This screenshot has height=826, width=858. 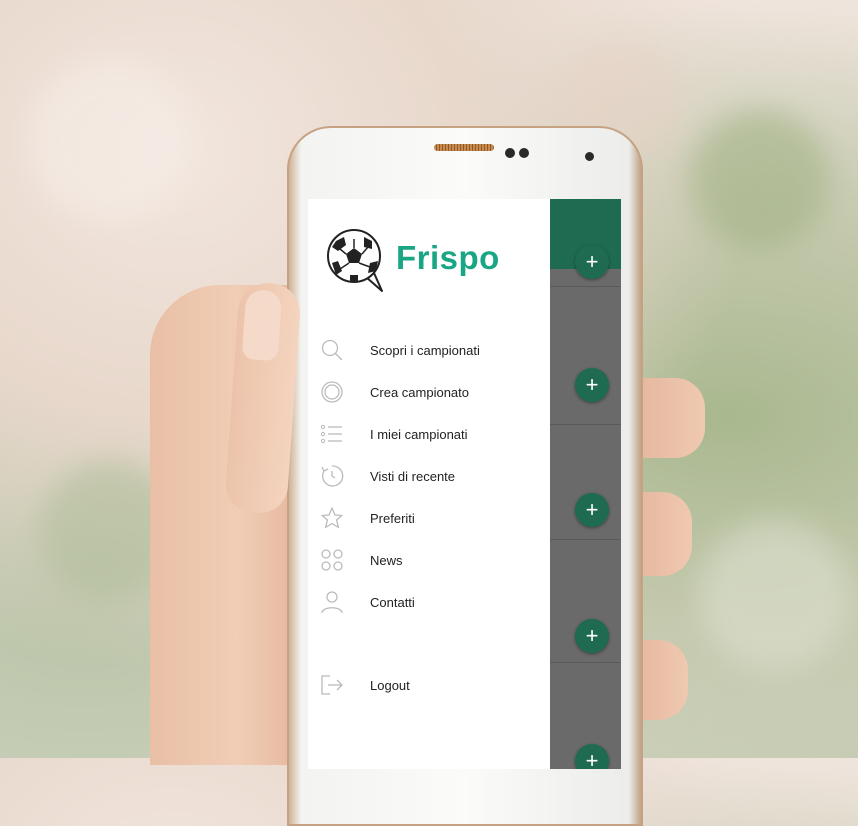 I want to click on menu-item-label: Contatti, so click(x=392, y=602).